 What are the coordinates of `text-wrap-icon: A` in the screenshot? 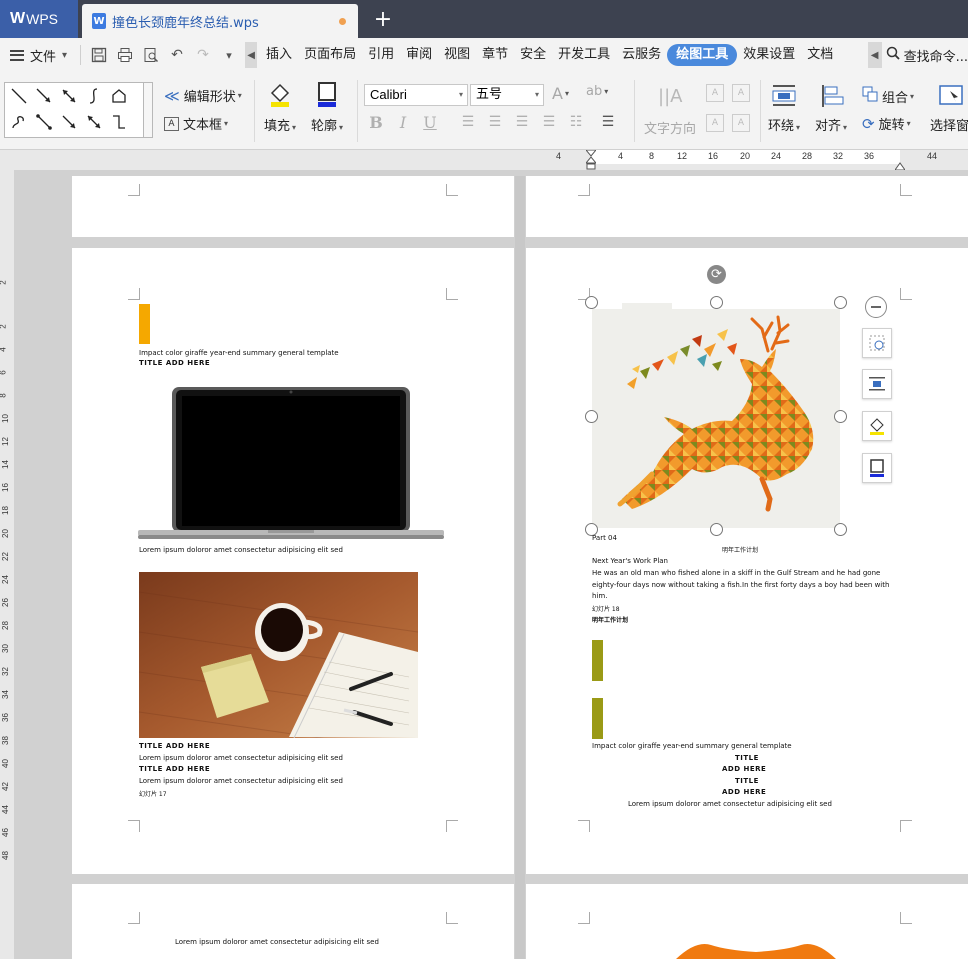 It's located at (741, 123).